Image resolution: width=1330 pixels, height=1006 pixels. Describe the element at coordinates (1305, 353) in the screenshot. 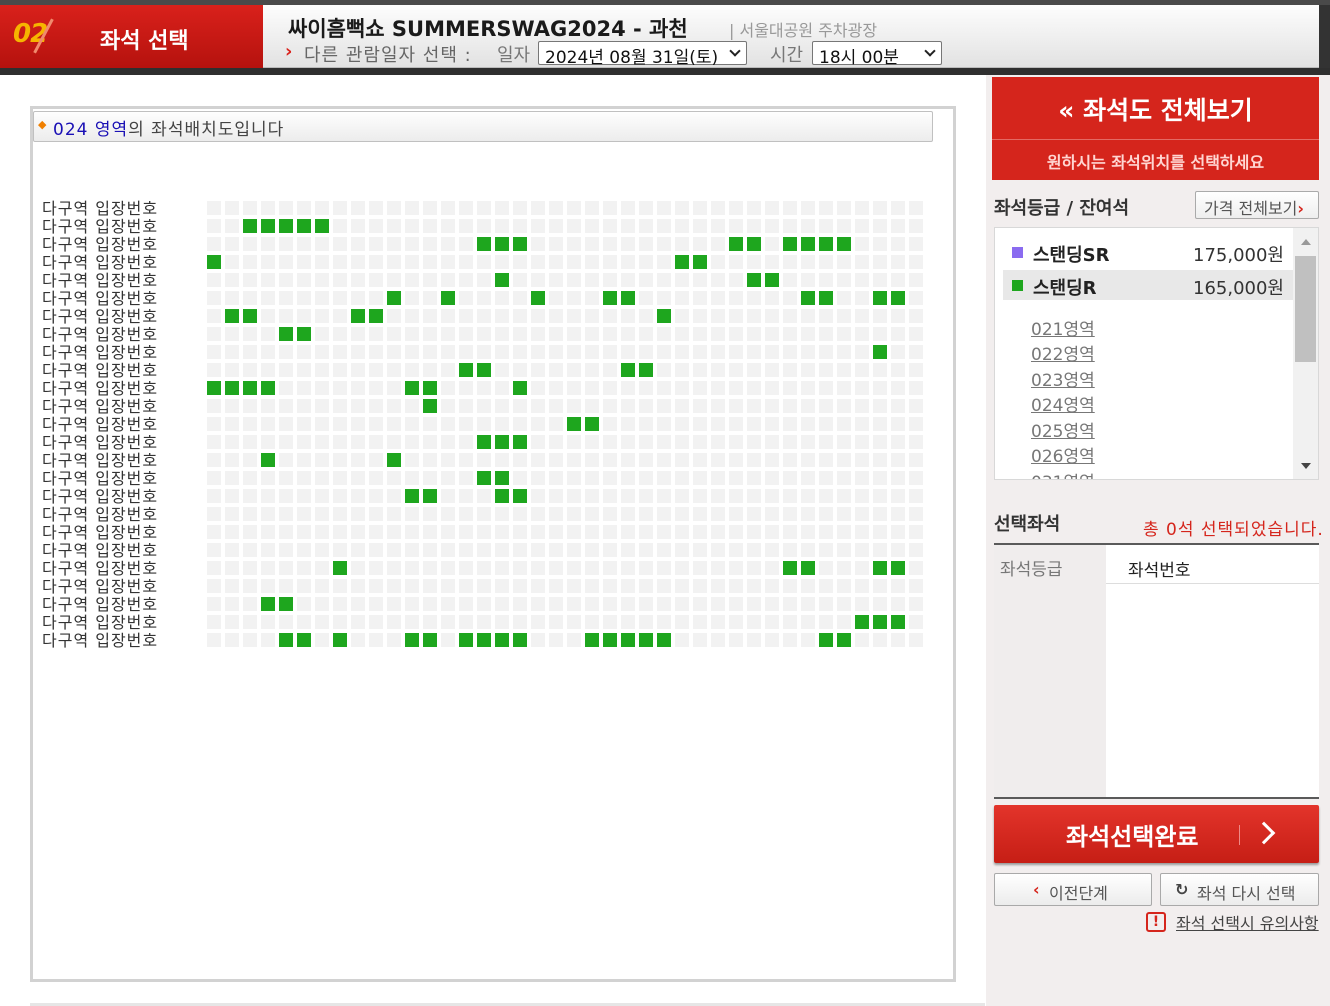

I see `grade-scrollbar` at that location.